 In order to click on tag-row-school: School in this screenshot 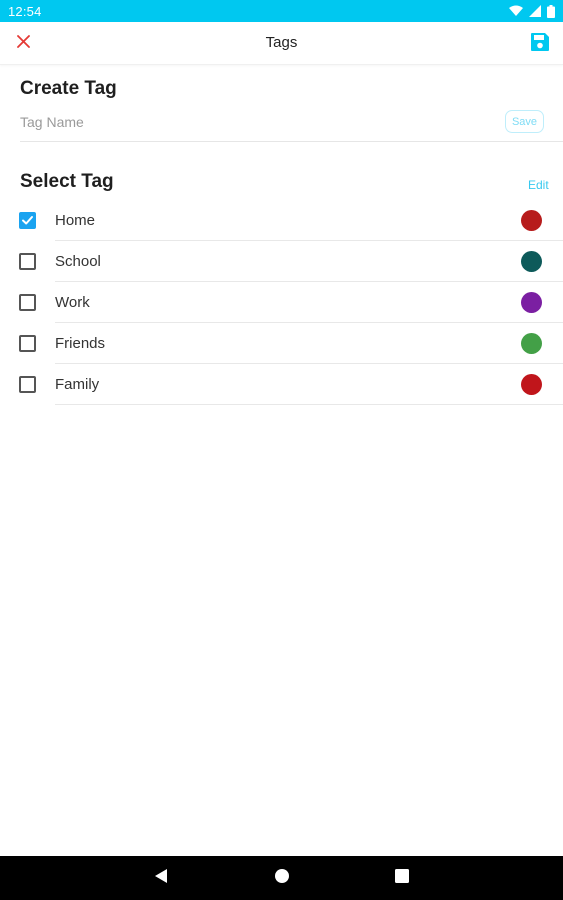, I will do `click(281, 261)`.